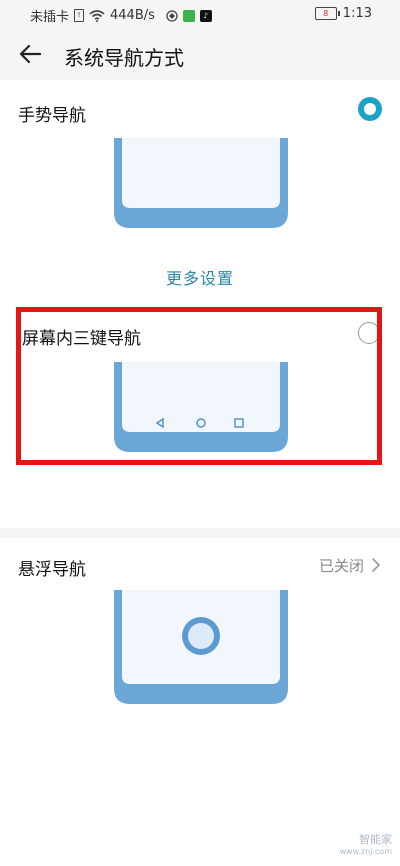 The image size is (400, 866). What do you see at coordinates (172, 15) in the screenshot?
I see `browser-icon` at bounding box center [172, 15].